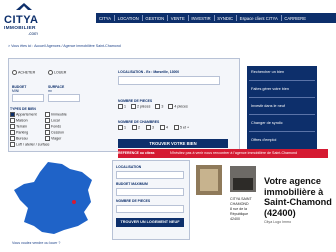 The height and width of the screenshot is (252, 336). I want to click on france-map, so click(58, 199).